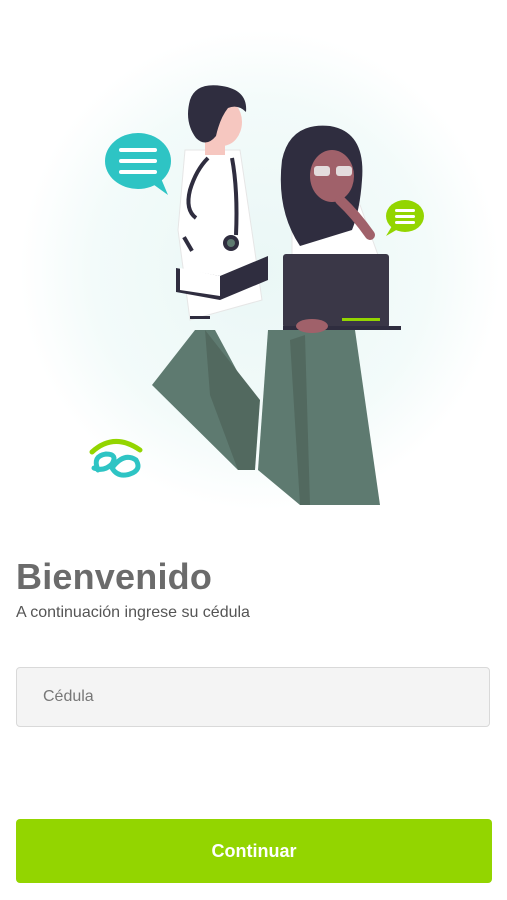  I want to click on welcome-title: Bienvenido, so click(114, 576).